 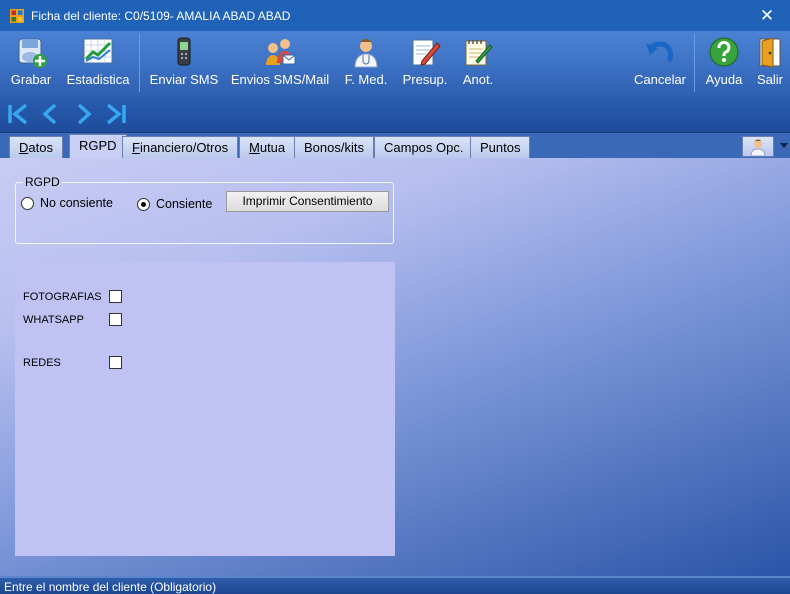 What do you see at coordinates (478, 79) in the screenshot?
I see `anot-label: Anot.` at bounding box center [478, 79].